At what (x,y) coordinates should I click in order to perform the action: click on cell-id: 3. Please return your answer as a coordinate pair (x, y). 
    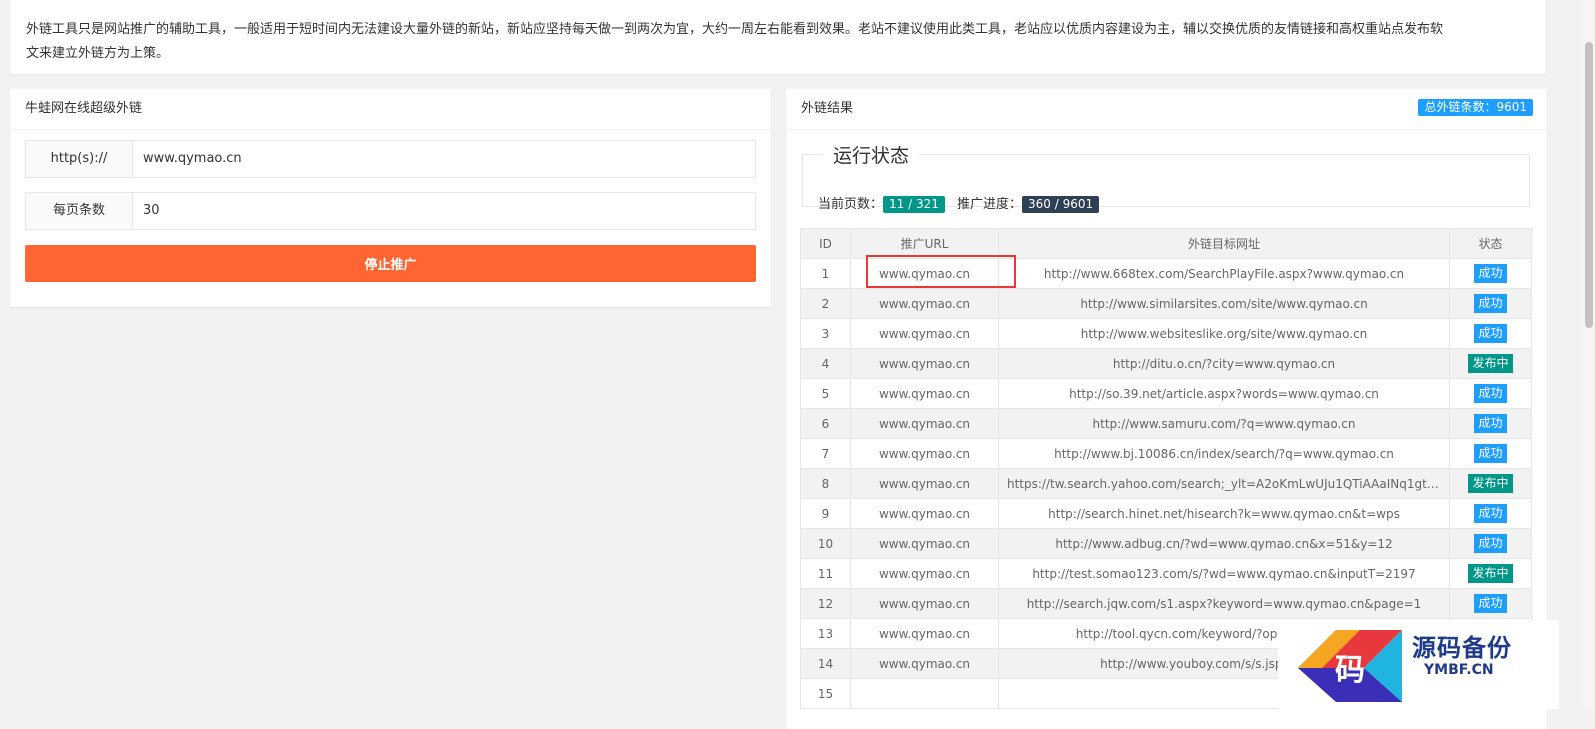
    Looking at the image, I should click on (825, 333).